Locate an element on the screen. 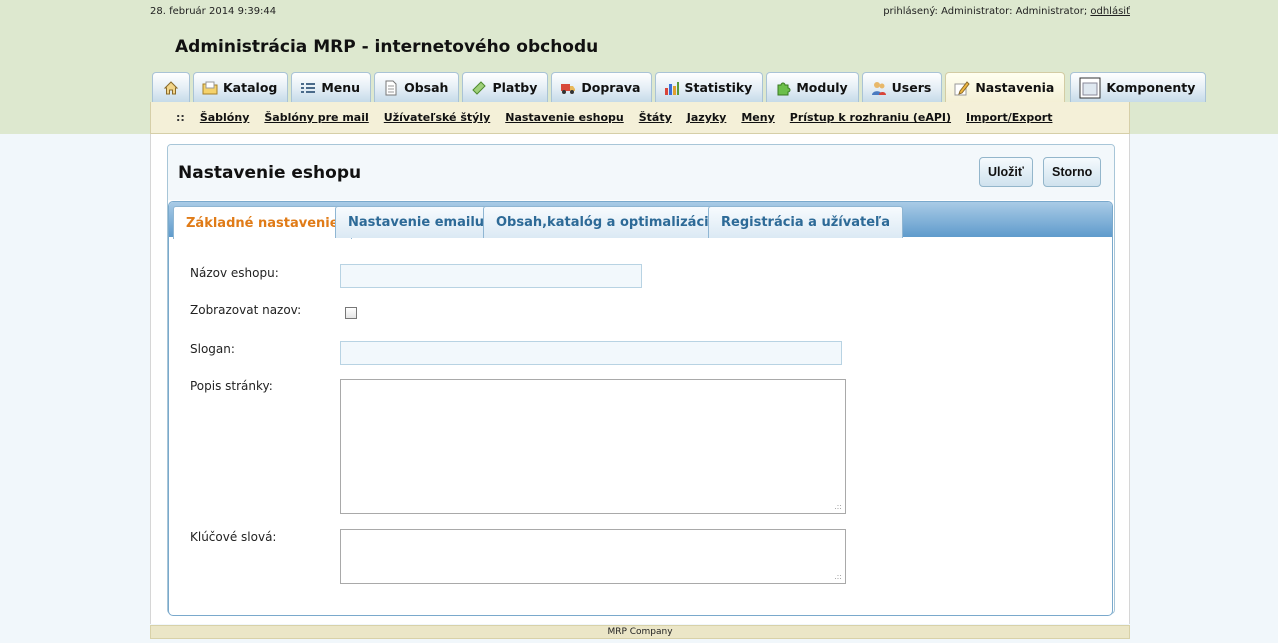  main-tab-obsah: Obsah is located at coordinates (417, 87).